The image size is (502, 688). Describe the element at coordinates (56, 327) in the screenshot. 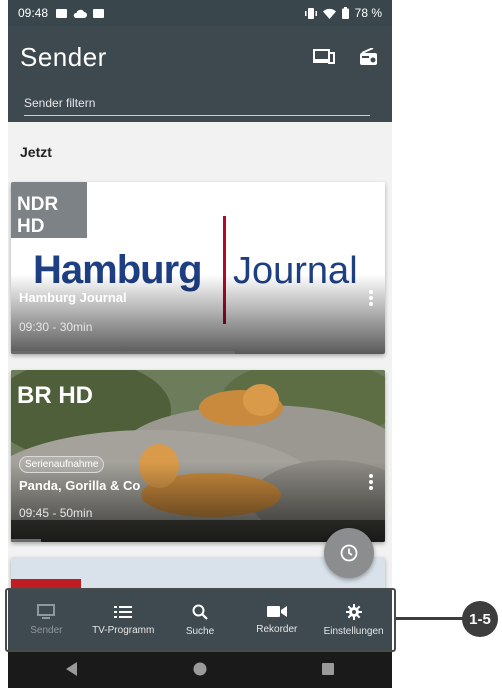

I see `program-time: 09:30 - 30min` at that location.